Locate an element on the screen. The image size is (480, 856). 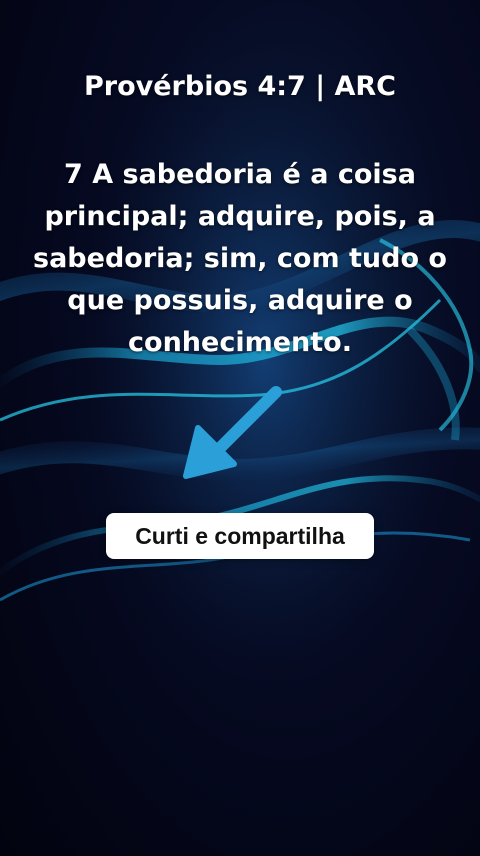
arrow-down-left-icon is located at coordinates (232, 432).